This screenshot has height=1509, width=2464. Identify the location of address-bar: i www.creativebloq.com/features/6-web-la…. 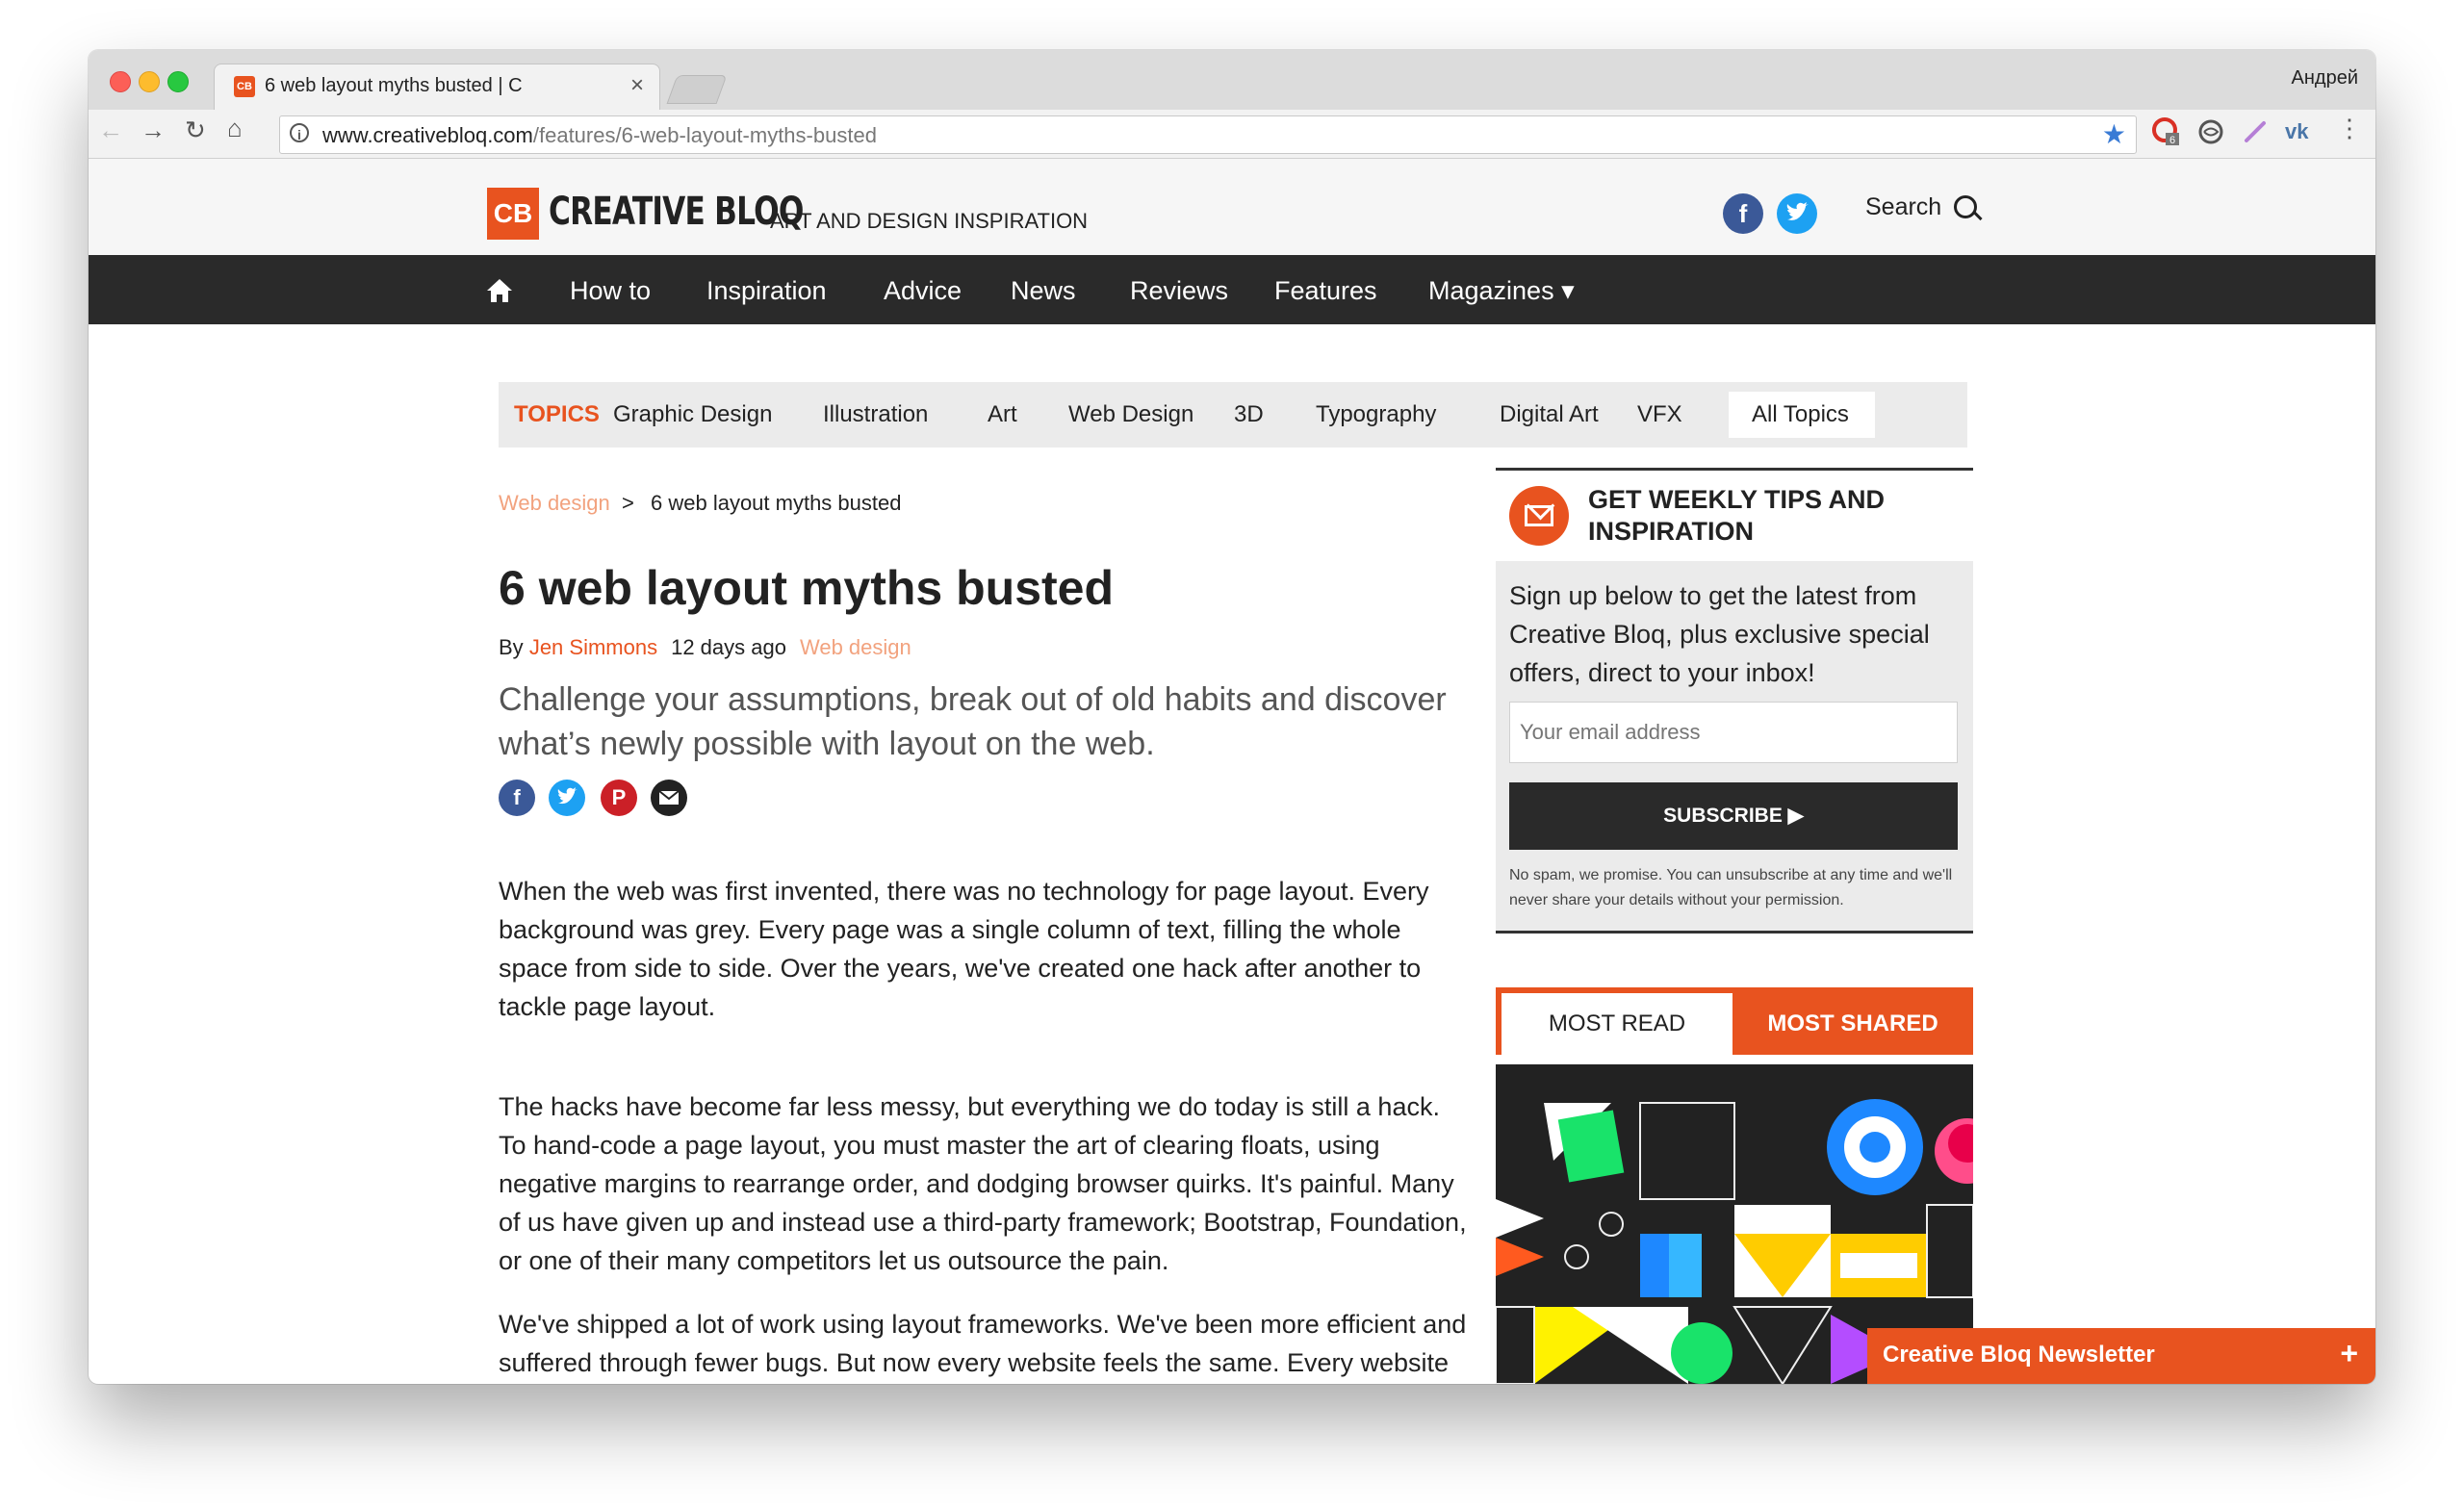
(1208, 134).